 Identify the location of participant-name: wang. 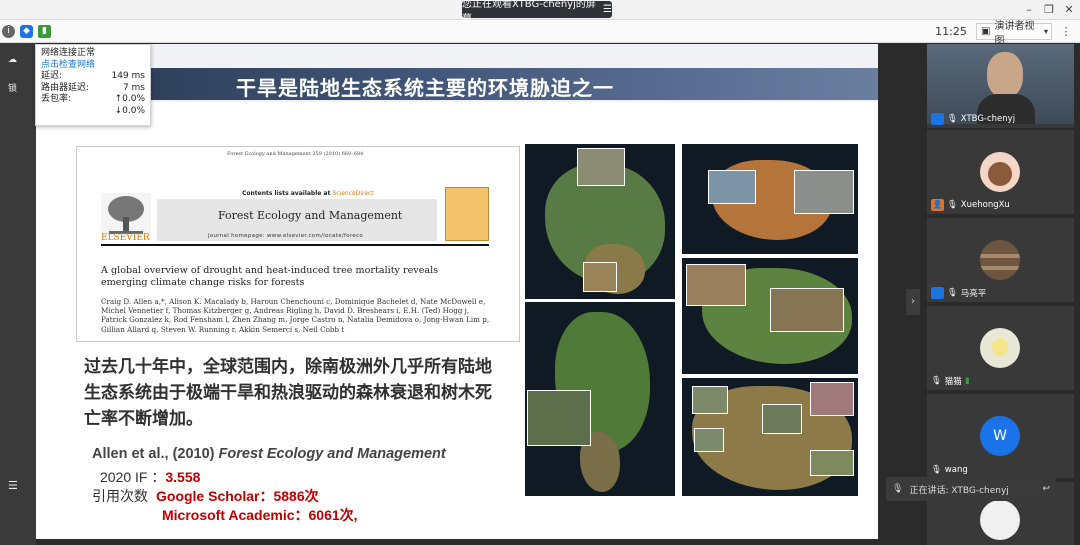
(956, 470).